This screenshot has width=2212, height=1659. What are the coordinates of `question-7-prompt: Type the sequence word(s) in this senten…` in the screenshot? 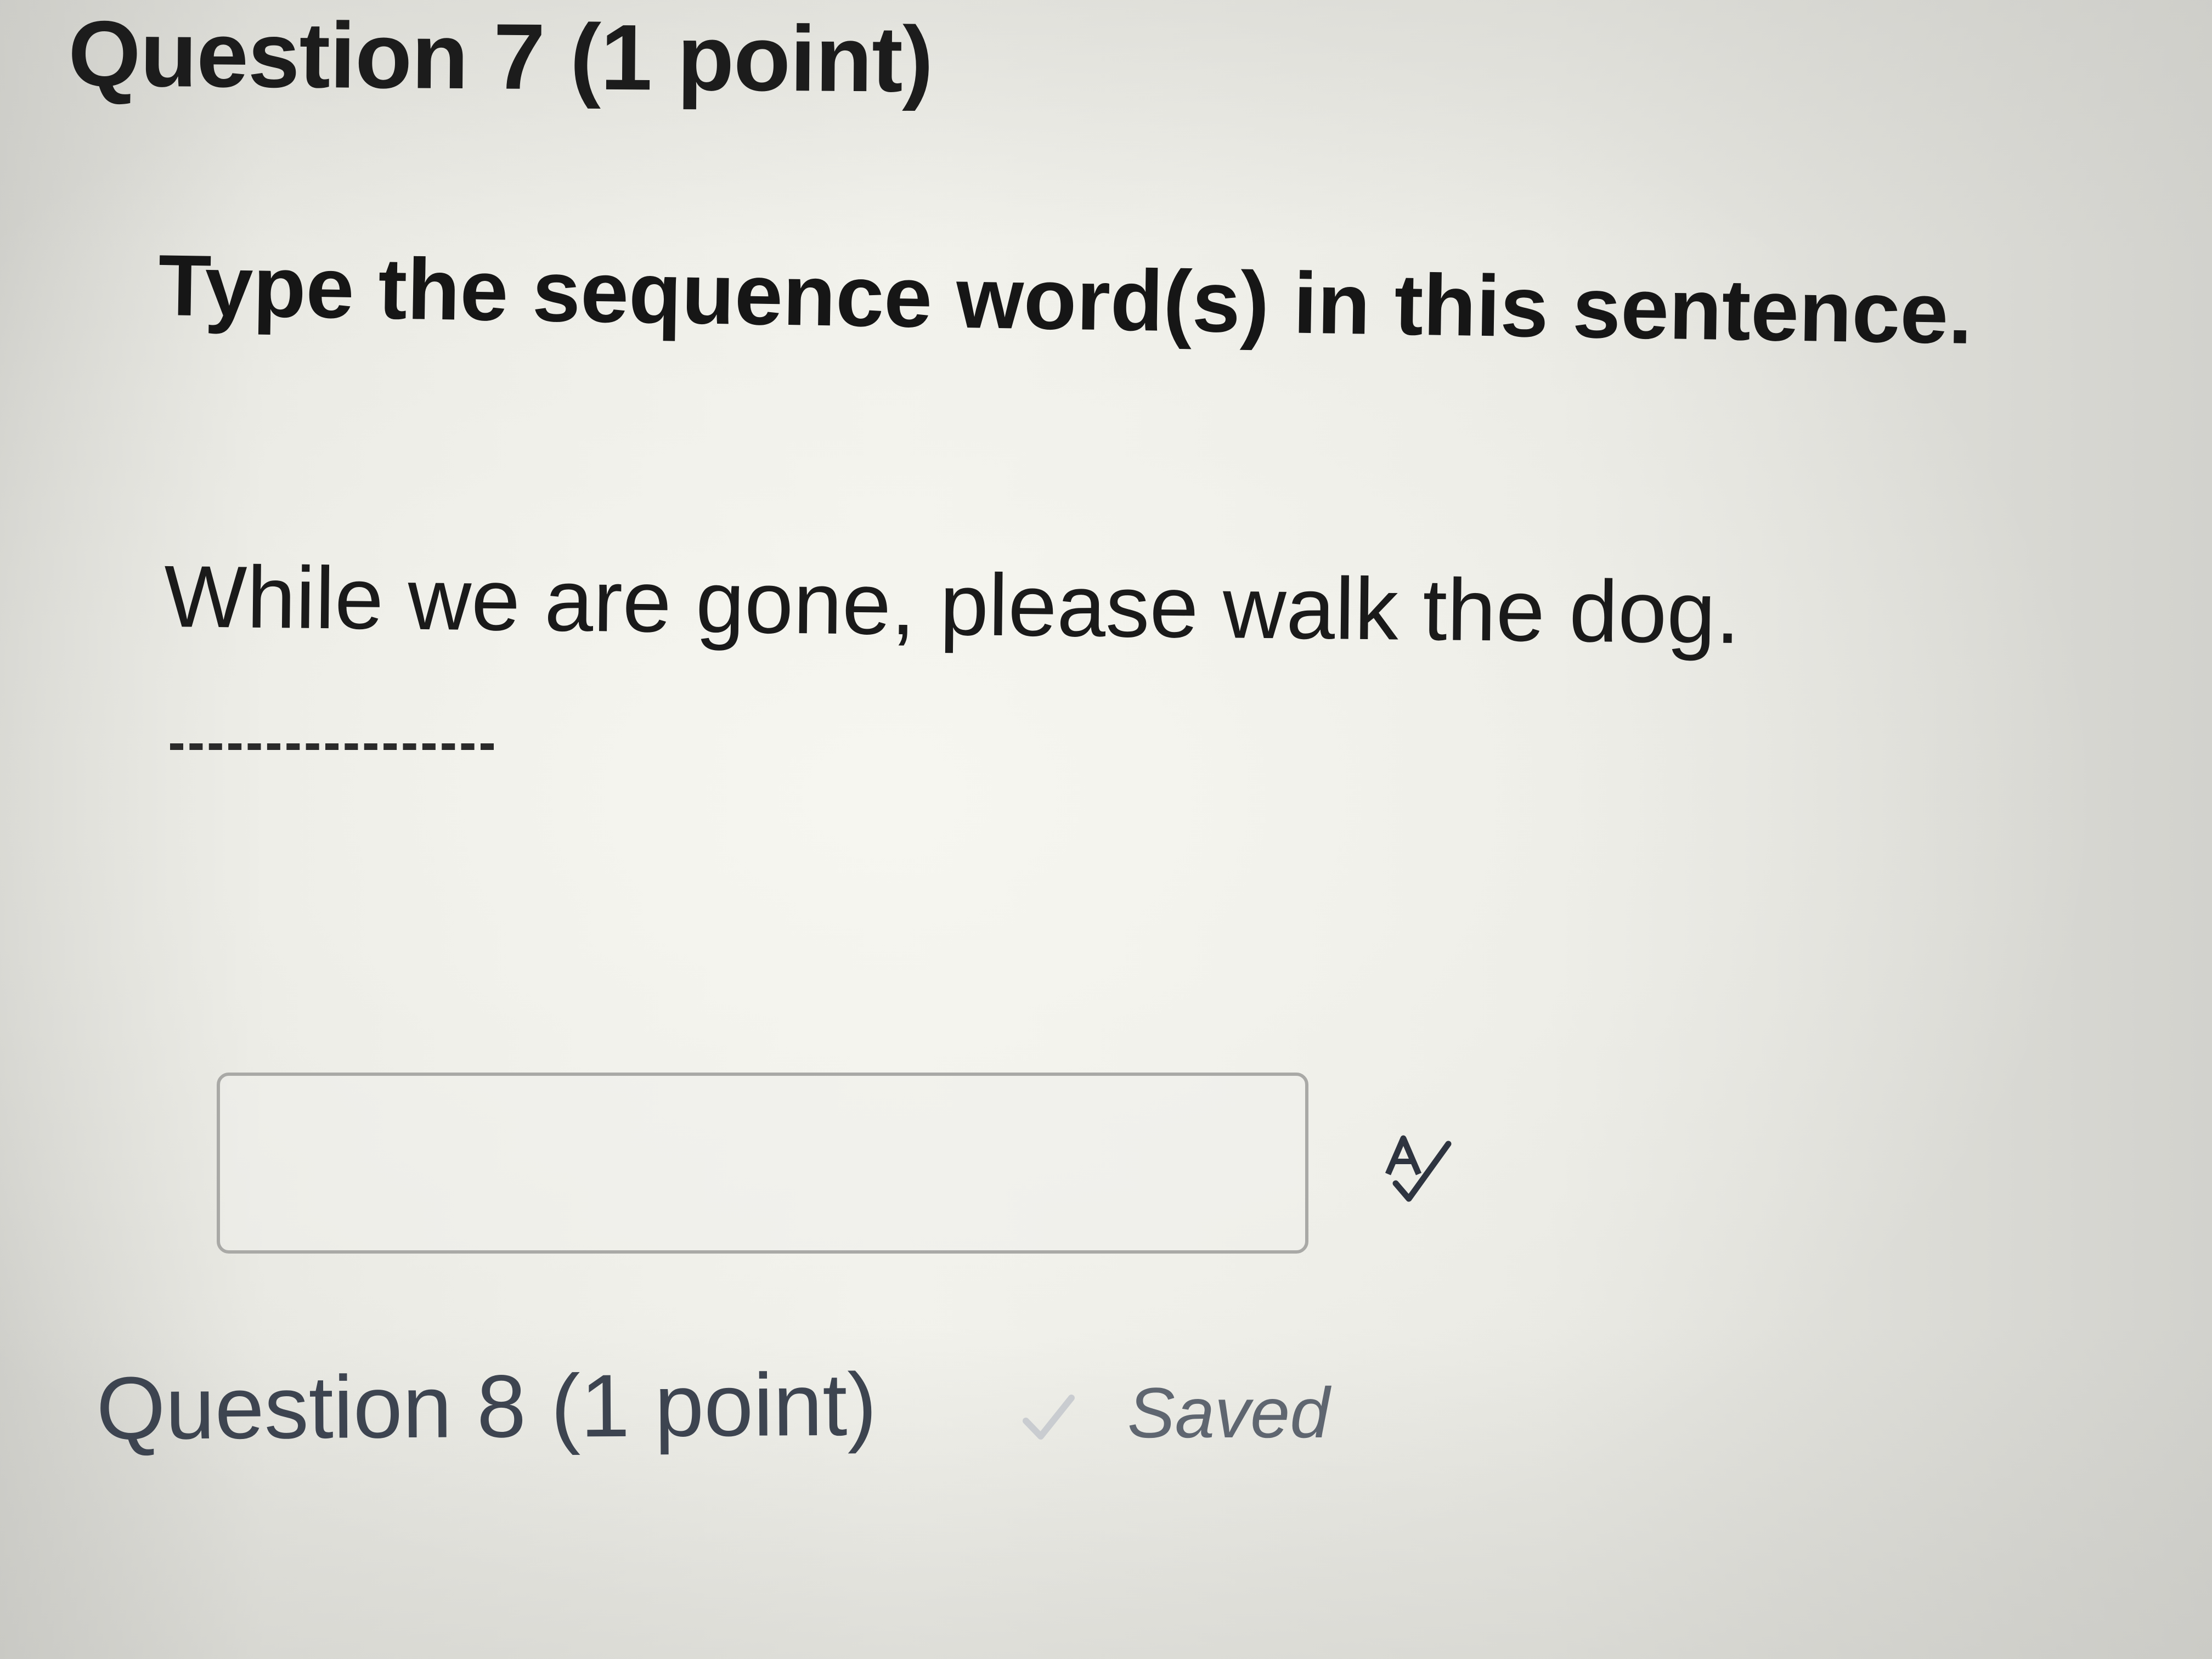 It's located at (1065, 299).